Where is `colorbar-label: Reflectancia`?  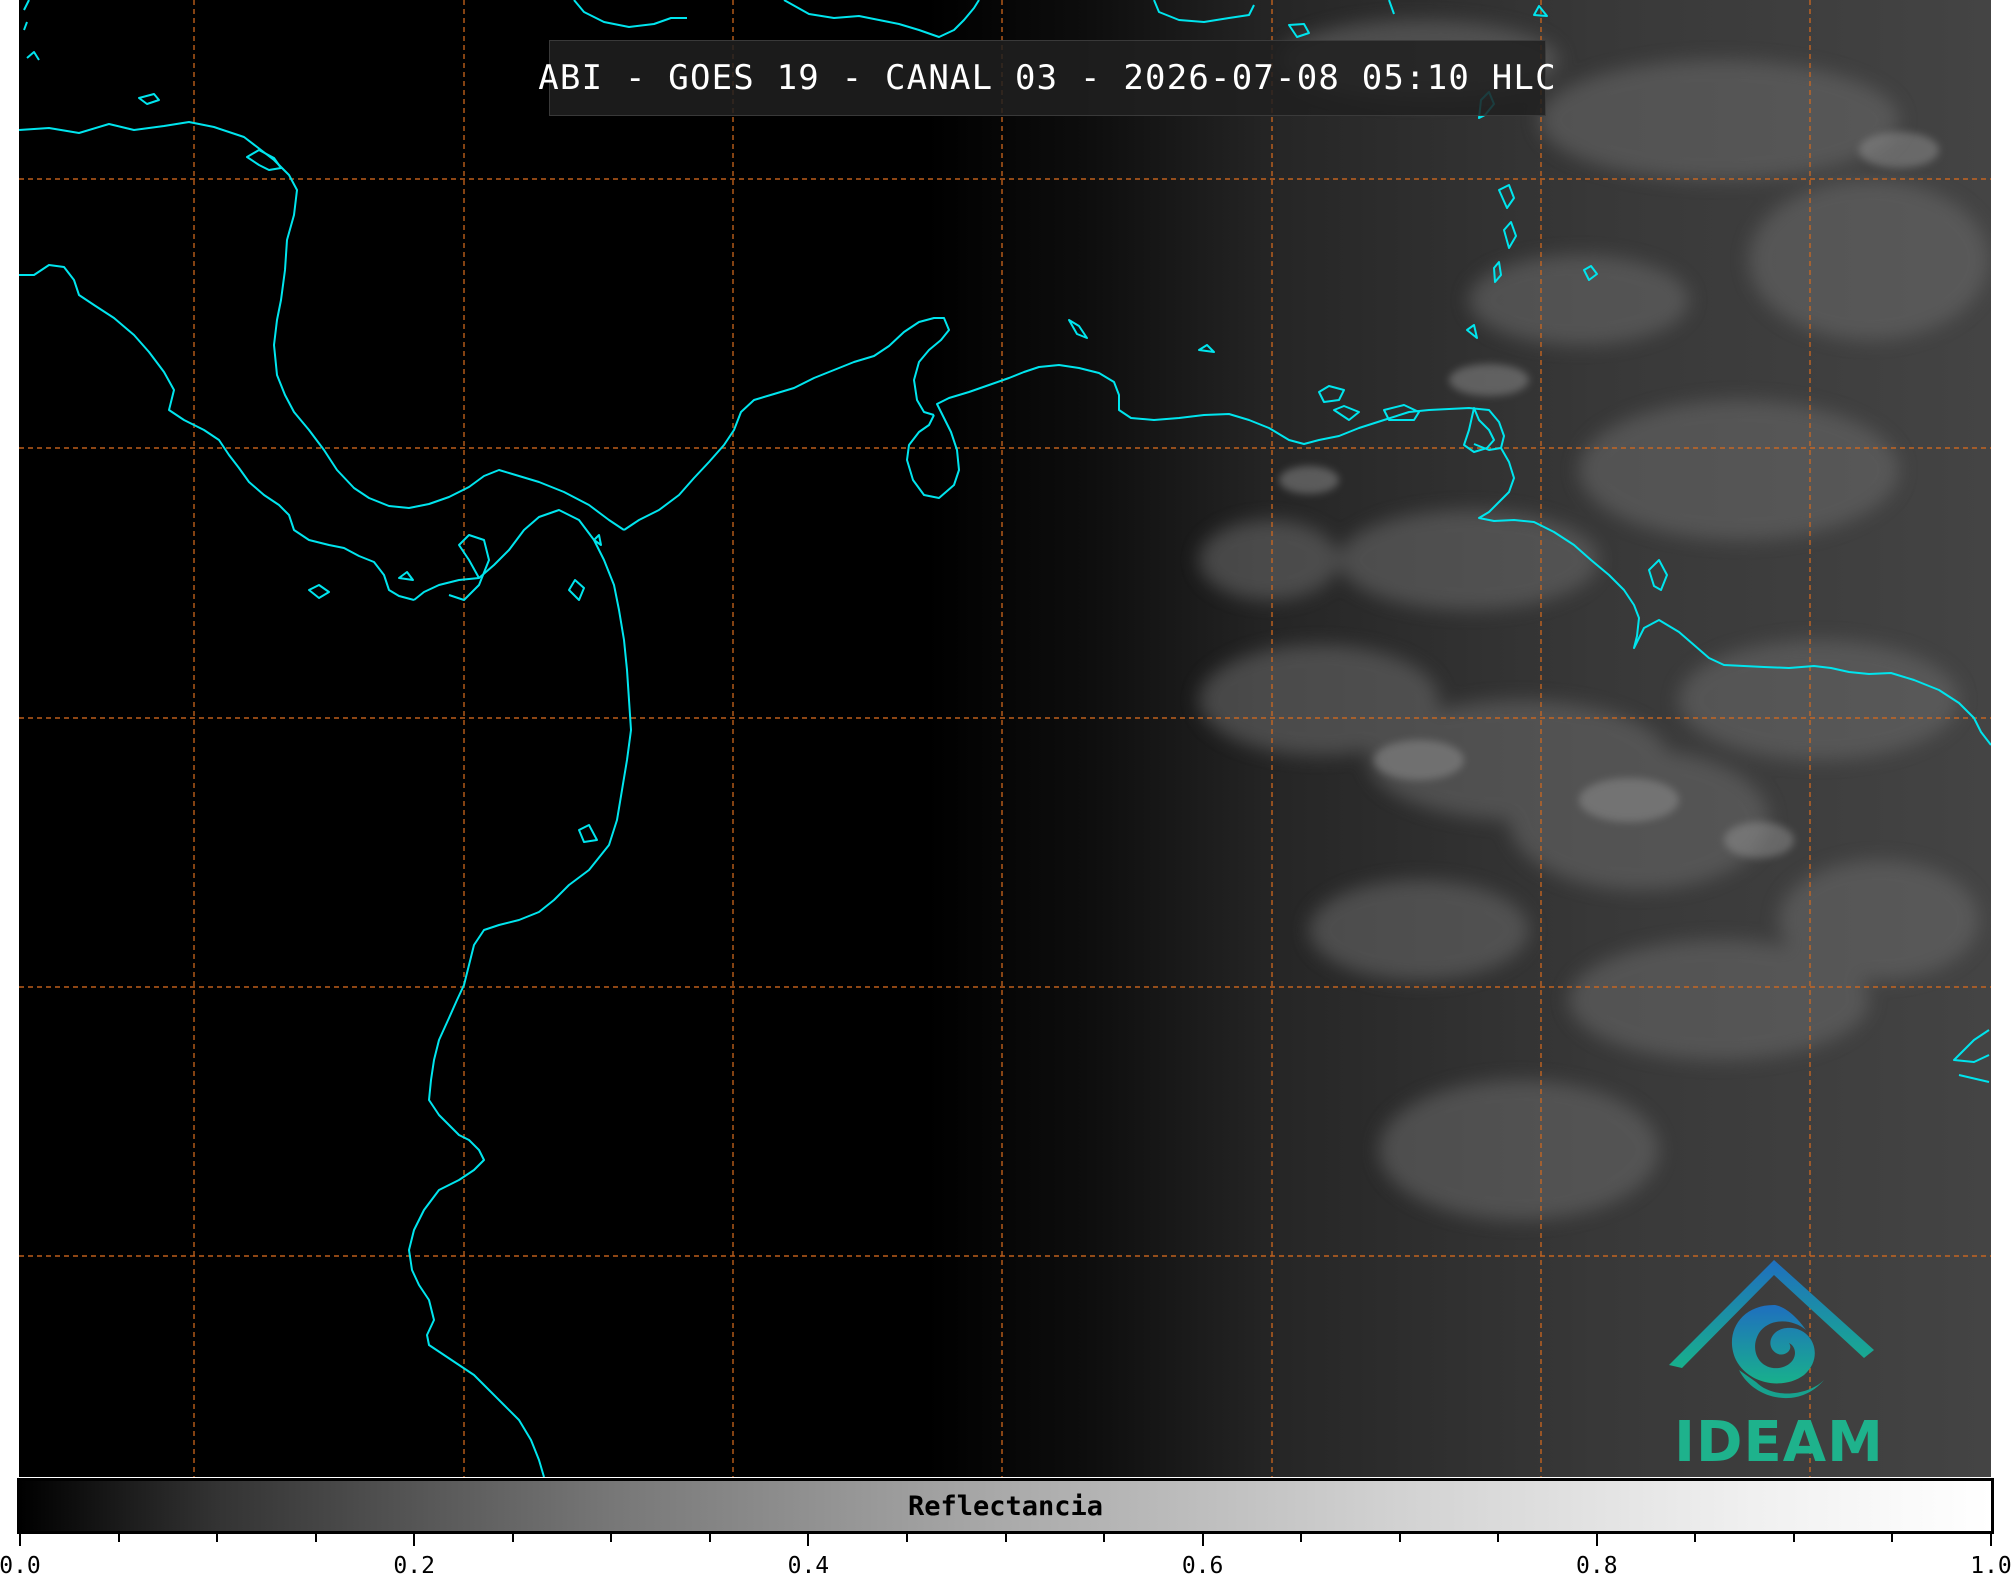
colorbar-label: Reflectancia is located at coordinates (1005, 1506).